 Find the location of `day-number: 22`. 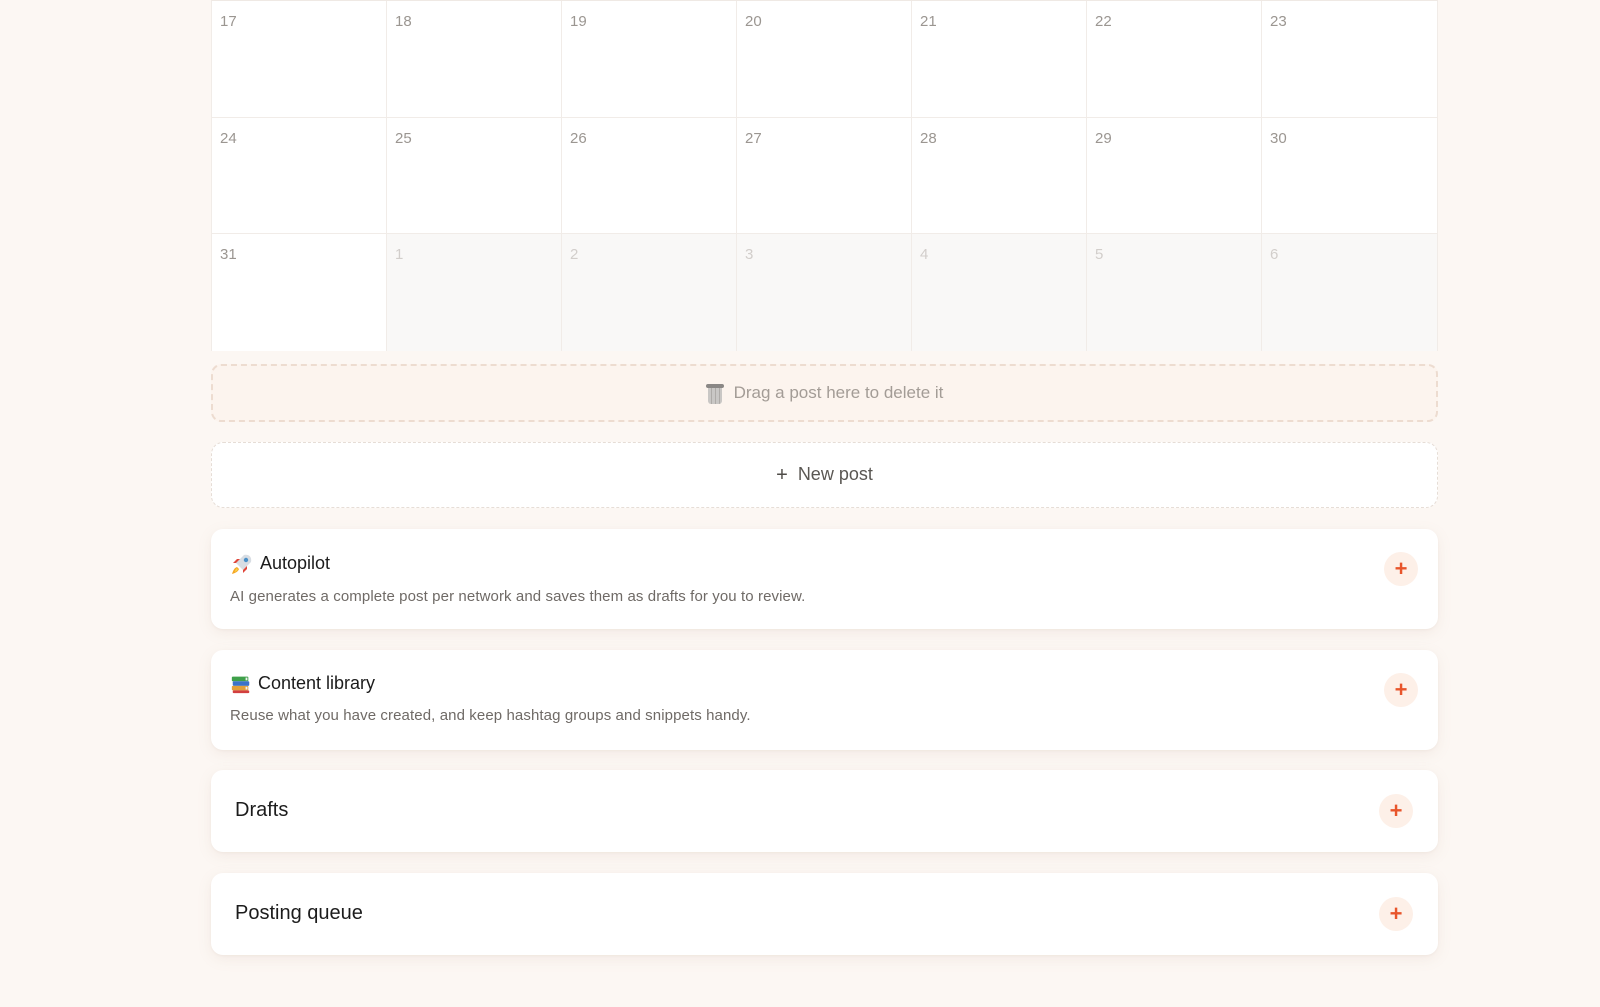

day-number: 22 is located at coordinates (1103, 21).